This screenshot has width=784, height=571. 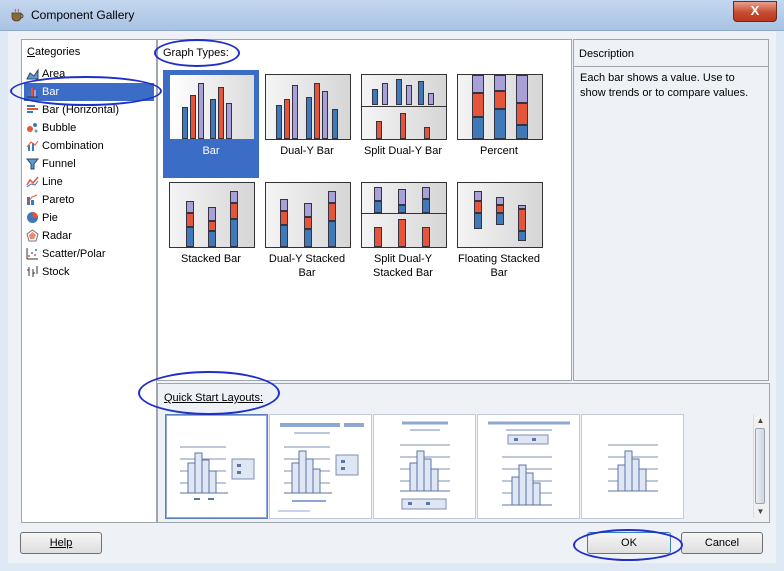 What do you see at coordinates (307, 151) in the screenshot?
I see `graph-type-label: Dual-Y Bar` at bounding box center [307, 151].